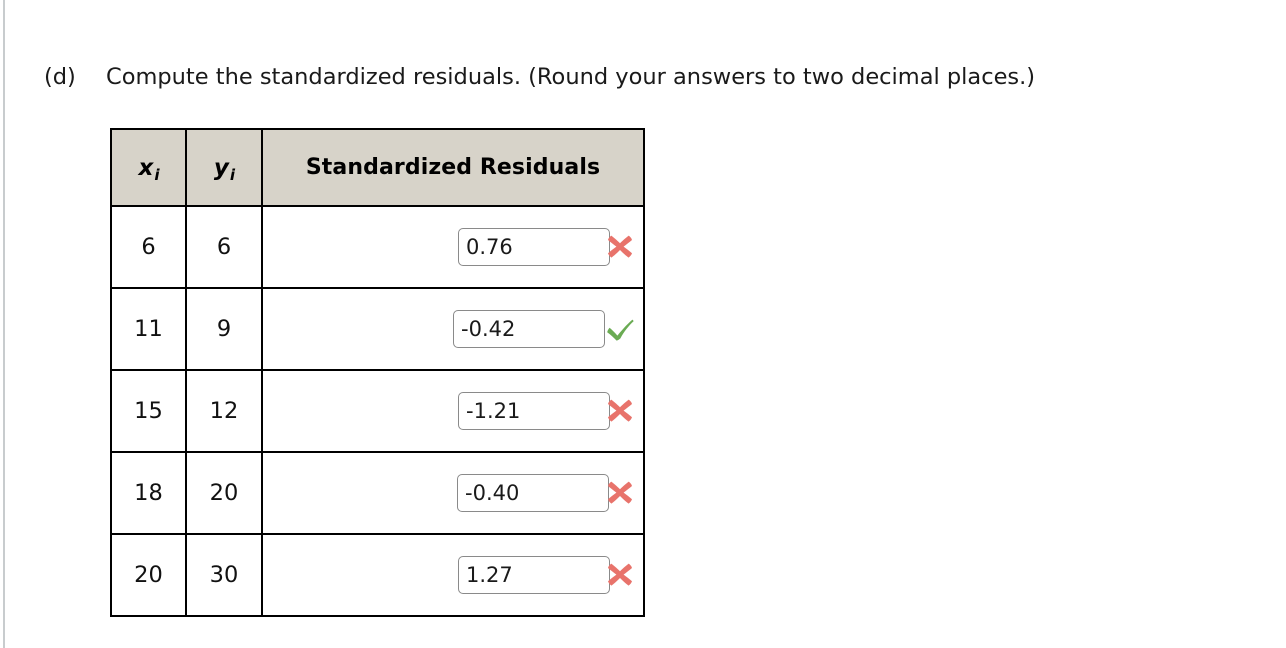  I want to click on cell-y-value: 6, so click(224, 247).